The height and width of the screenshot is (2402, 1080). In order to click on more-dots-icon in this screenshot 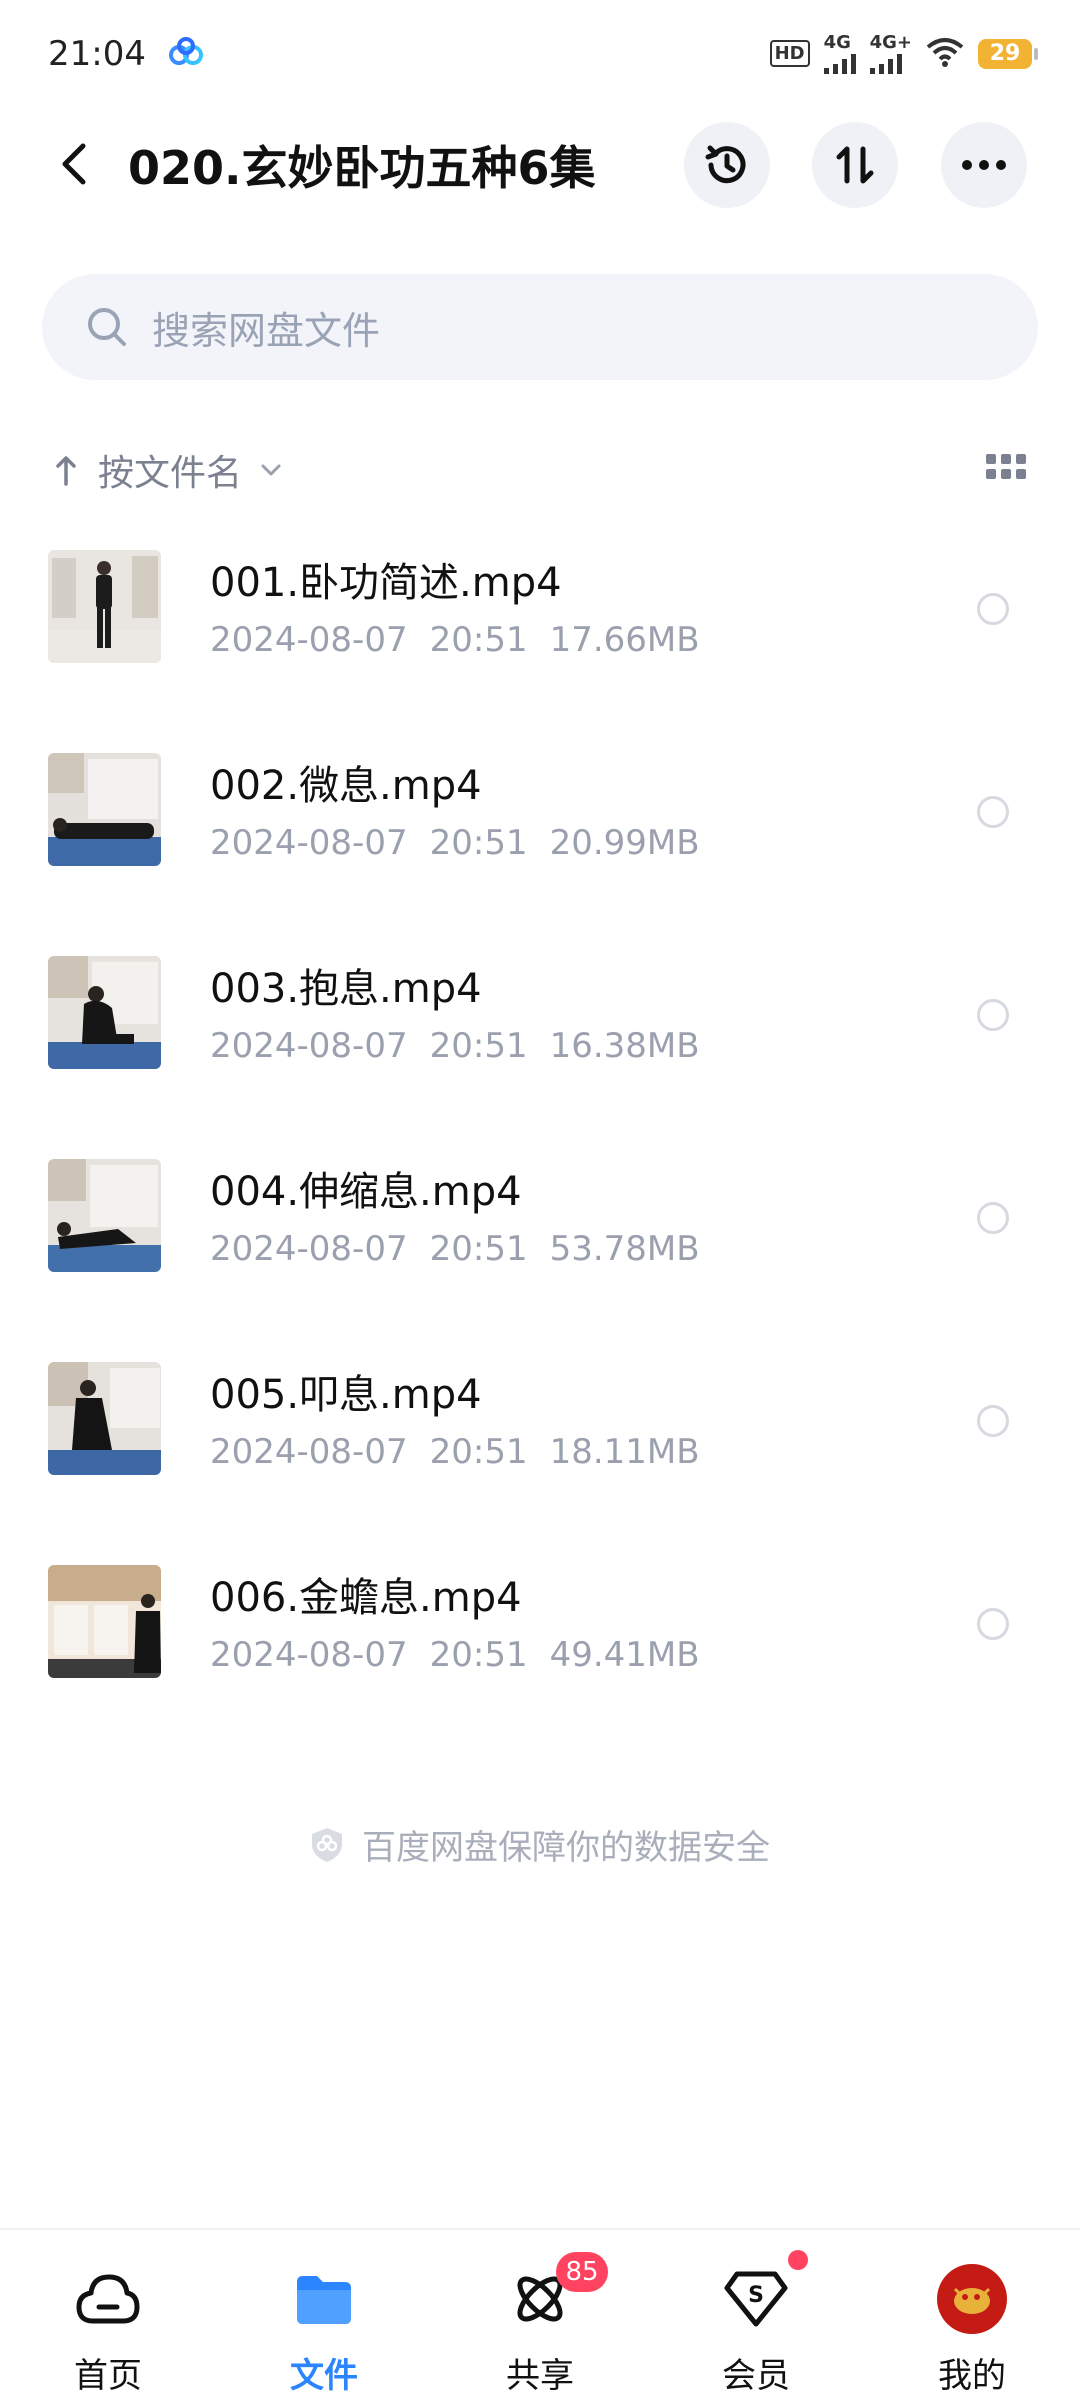, I will do `click(984, 165)`.